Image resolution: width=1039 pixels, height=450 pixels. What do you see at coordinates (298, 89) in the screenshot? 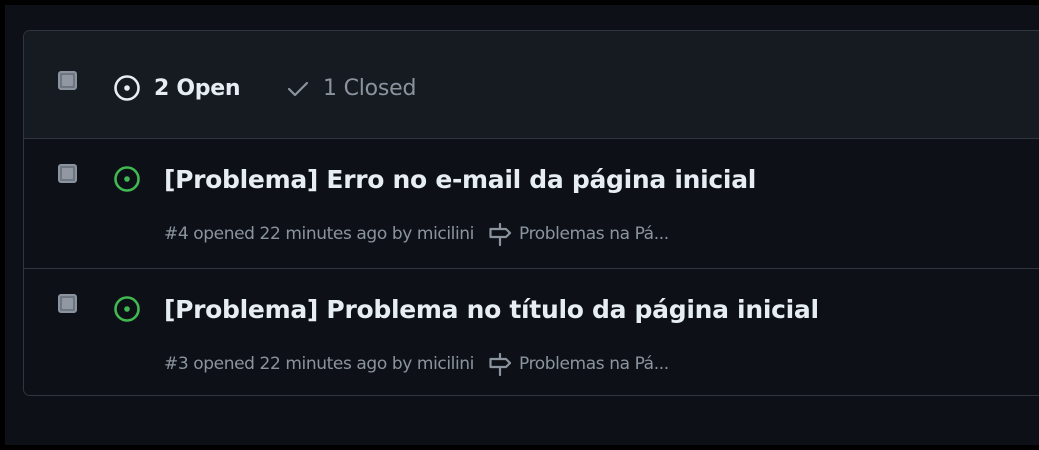
I see `check-icon` at bounding box center [298, 89].